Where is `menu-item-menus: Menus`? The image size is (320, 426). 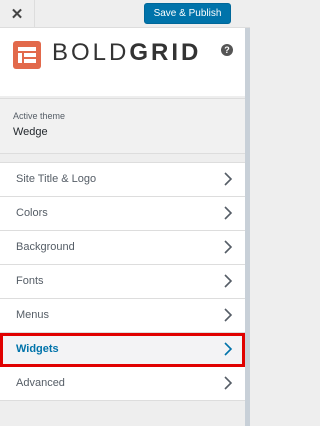
menu-item-menus: Menus is located at coordinates (122, 316).